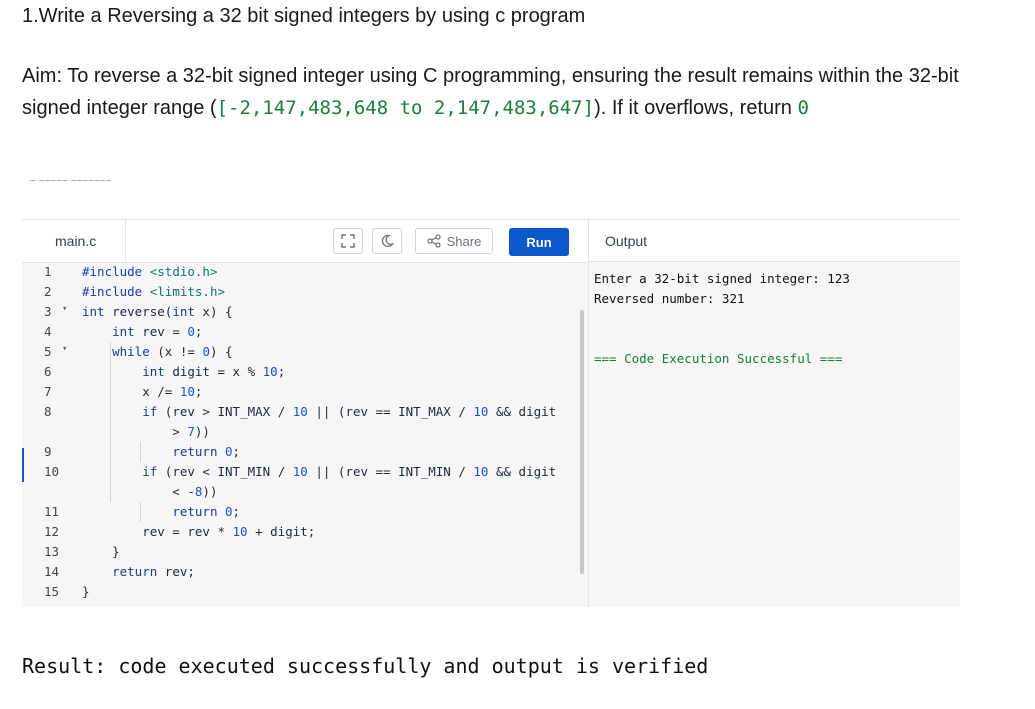 The width and height of the screenshot is (1035, 709). I want to click on gutter-marker, so click(23, 465).